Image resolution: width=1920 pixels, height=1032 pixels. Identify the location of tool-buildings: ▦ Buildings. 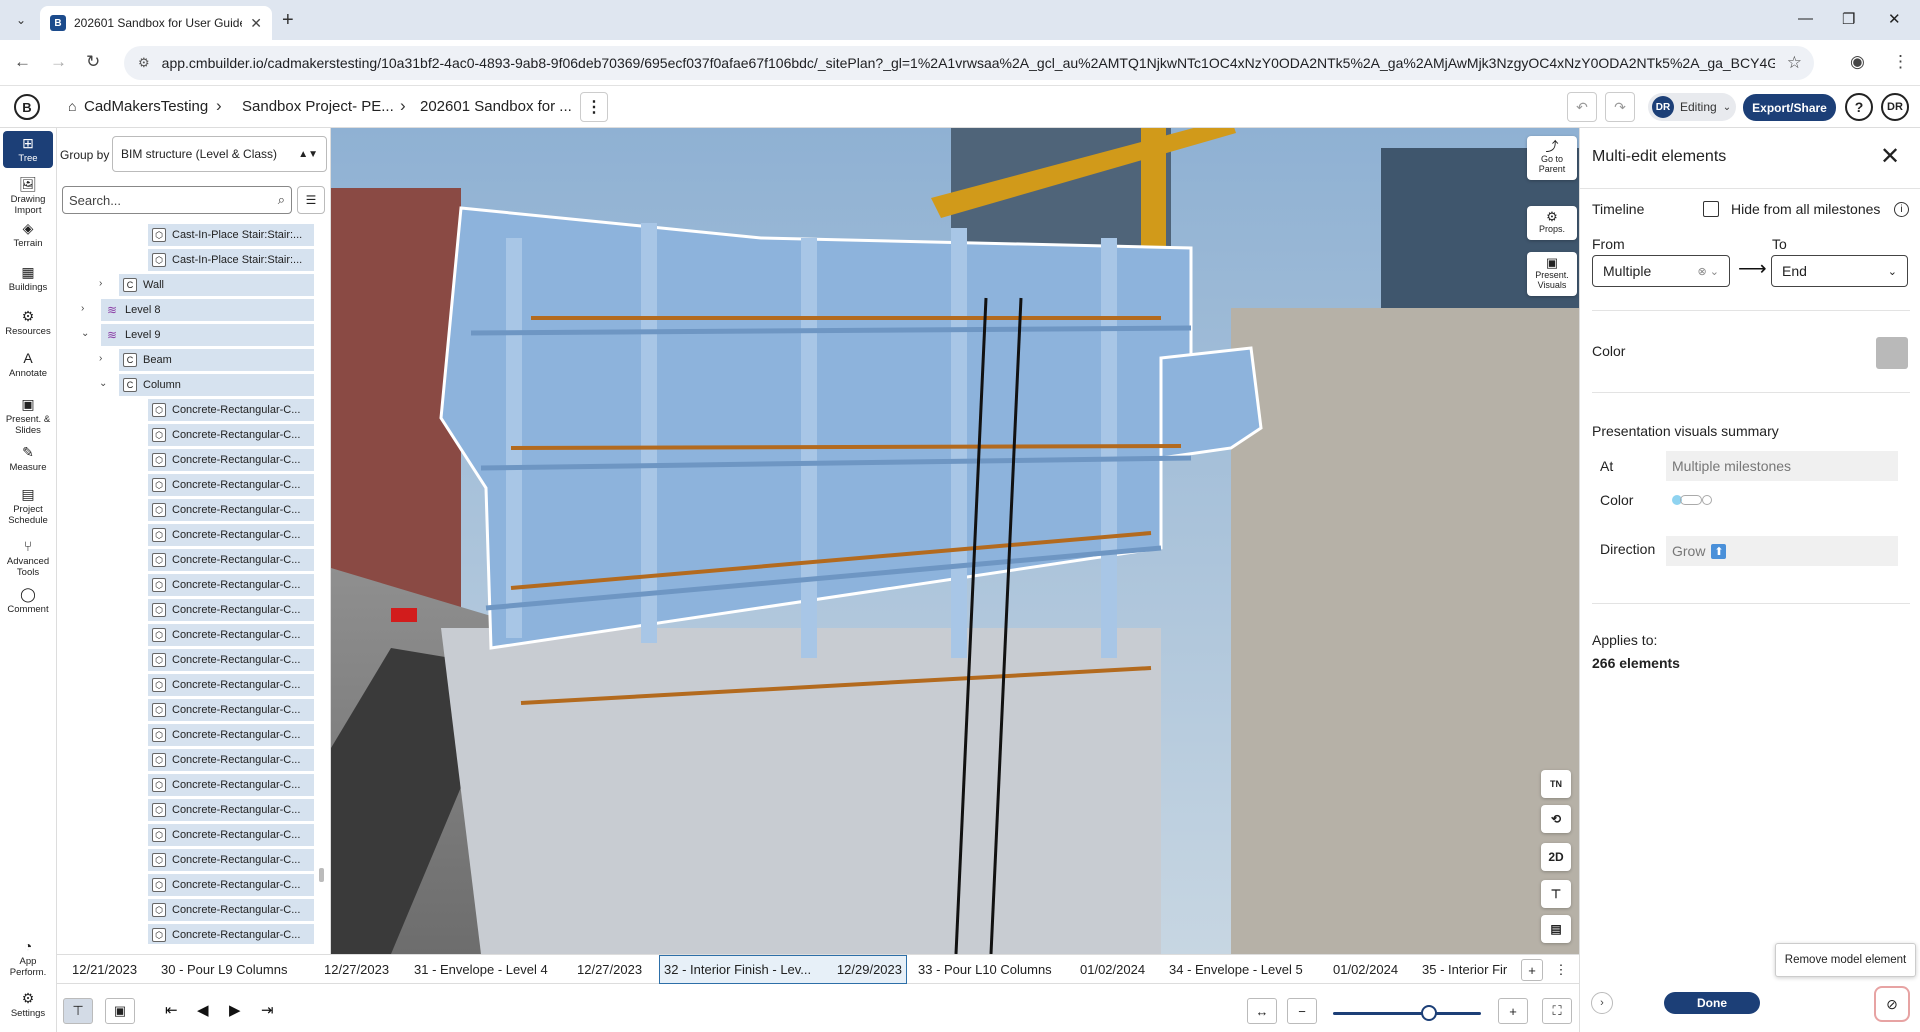
(28, 278).